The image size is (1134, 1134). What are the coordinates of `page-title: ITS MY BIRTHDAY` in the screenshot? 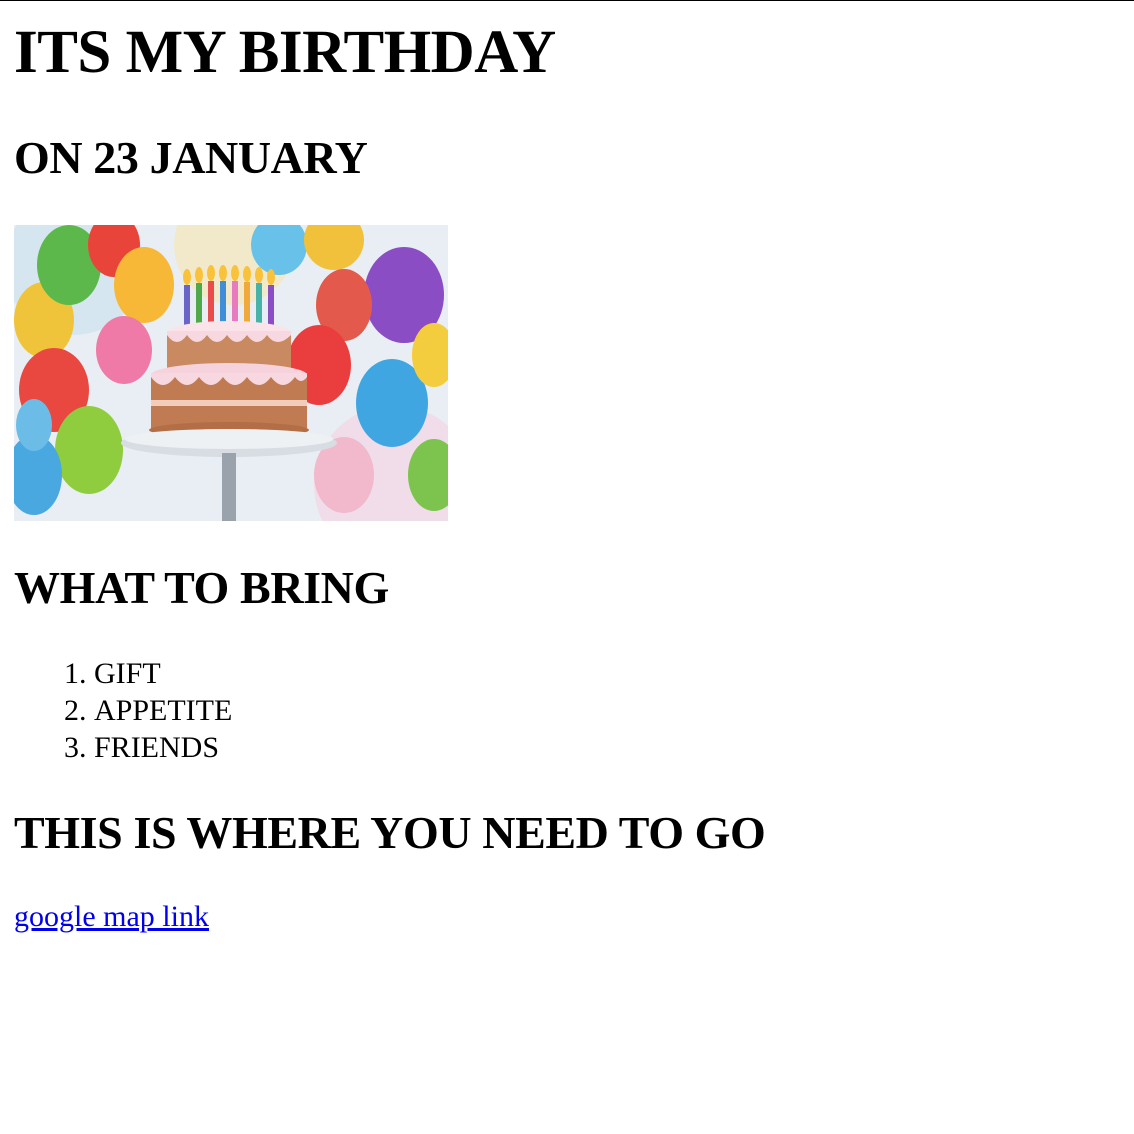 It's located at (285, 52).